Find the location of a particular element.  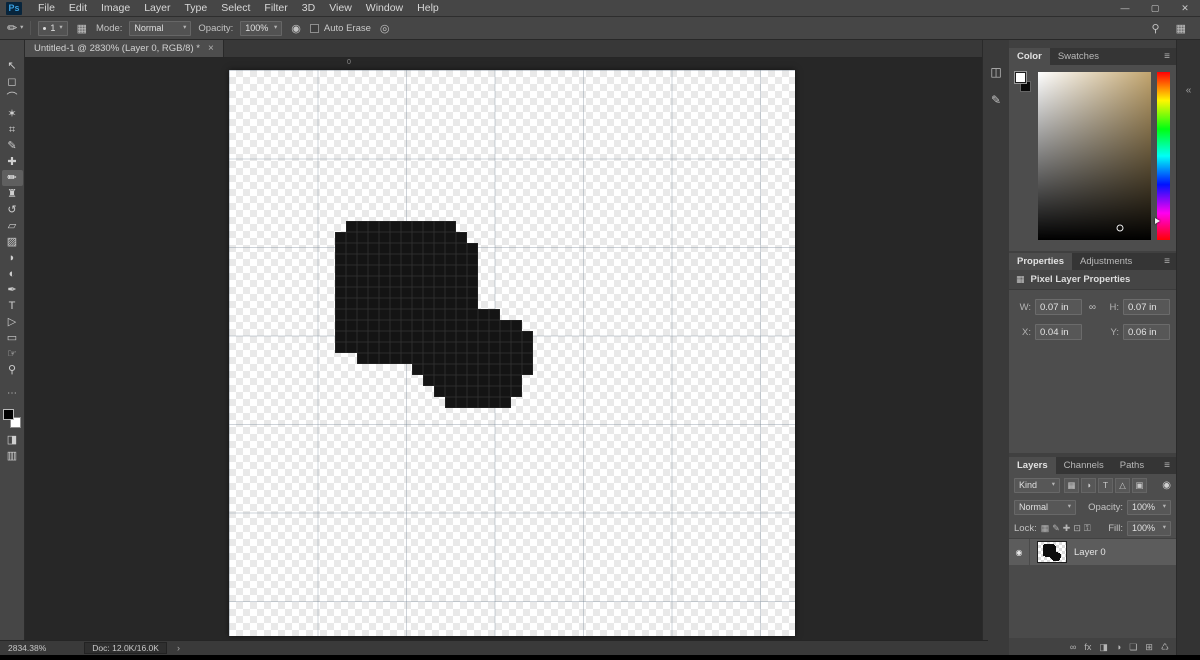

menu-item: File is located at coordinates (46, 8).